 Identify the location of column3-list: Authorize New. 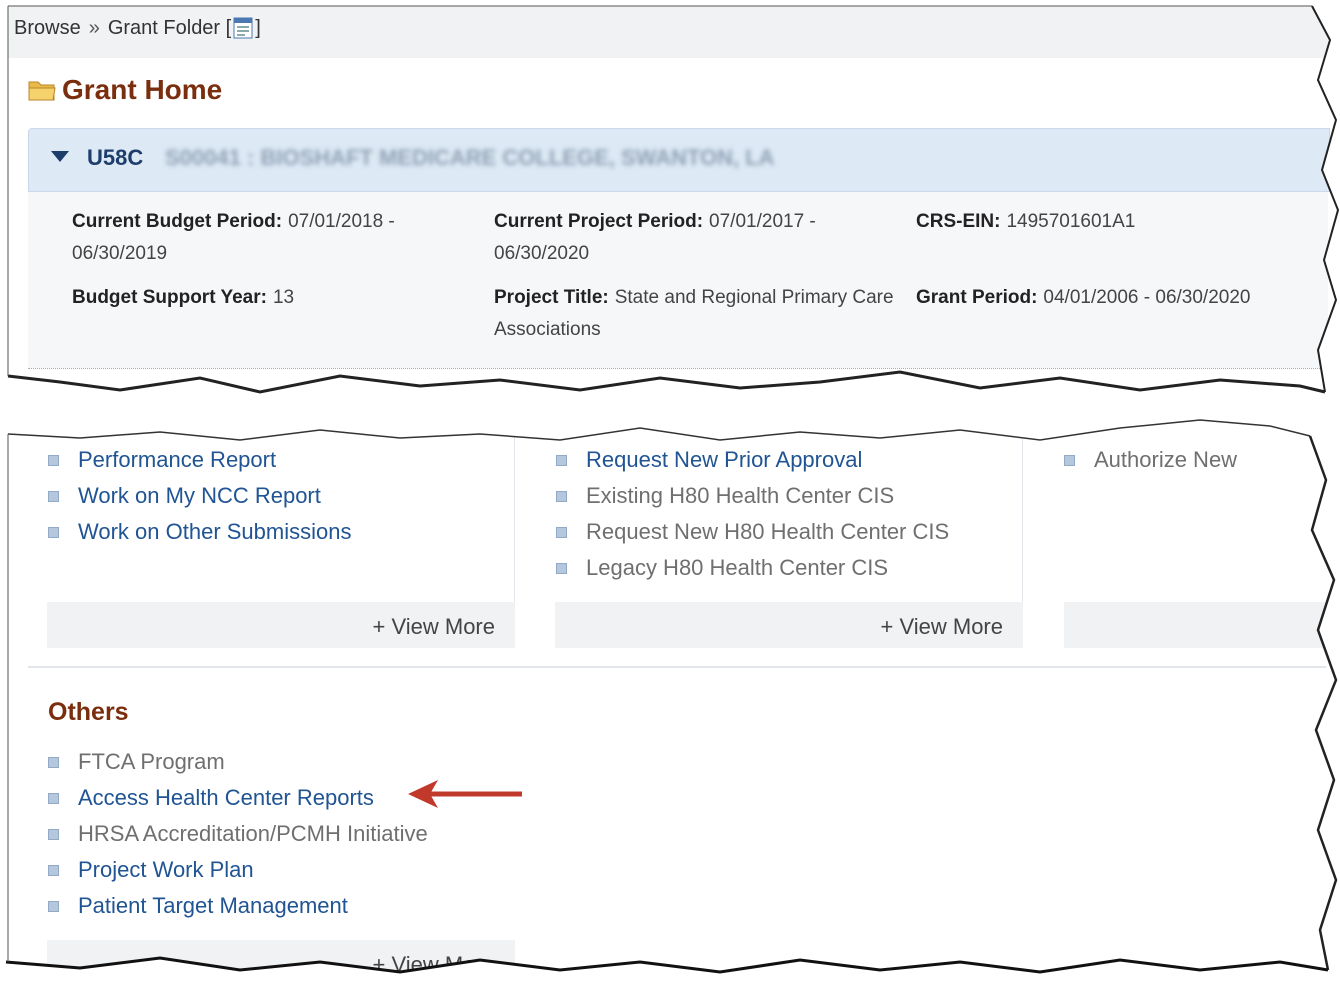
(1150, 460).